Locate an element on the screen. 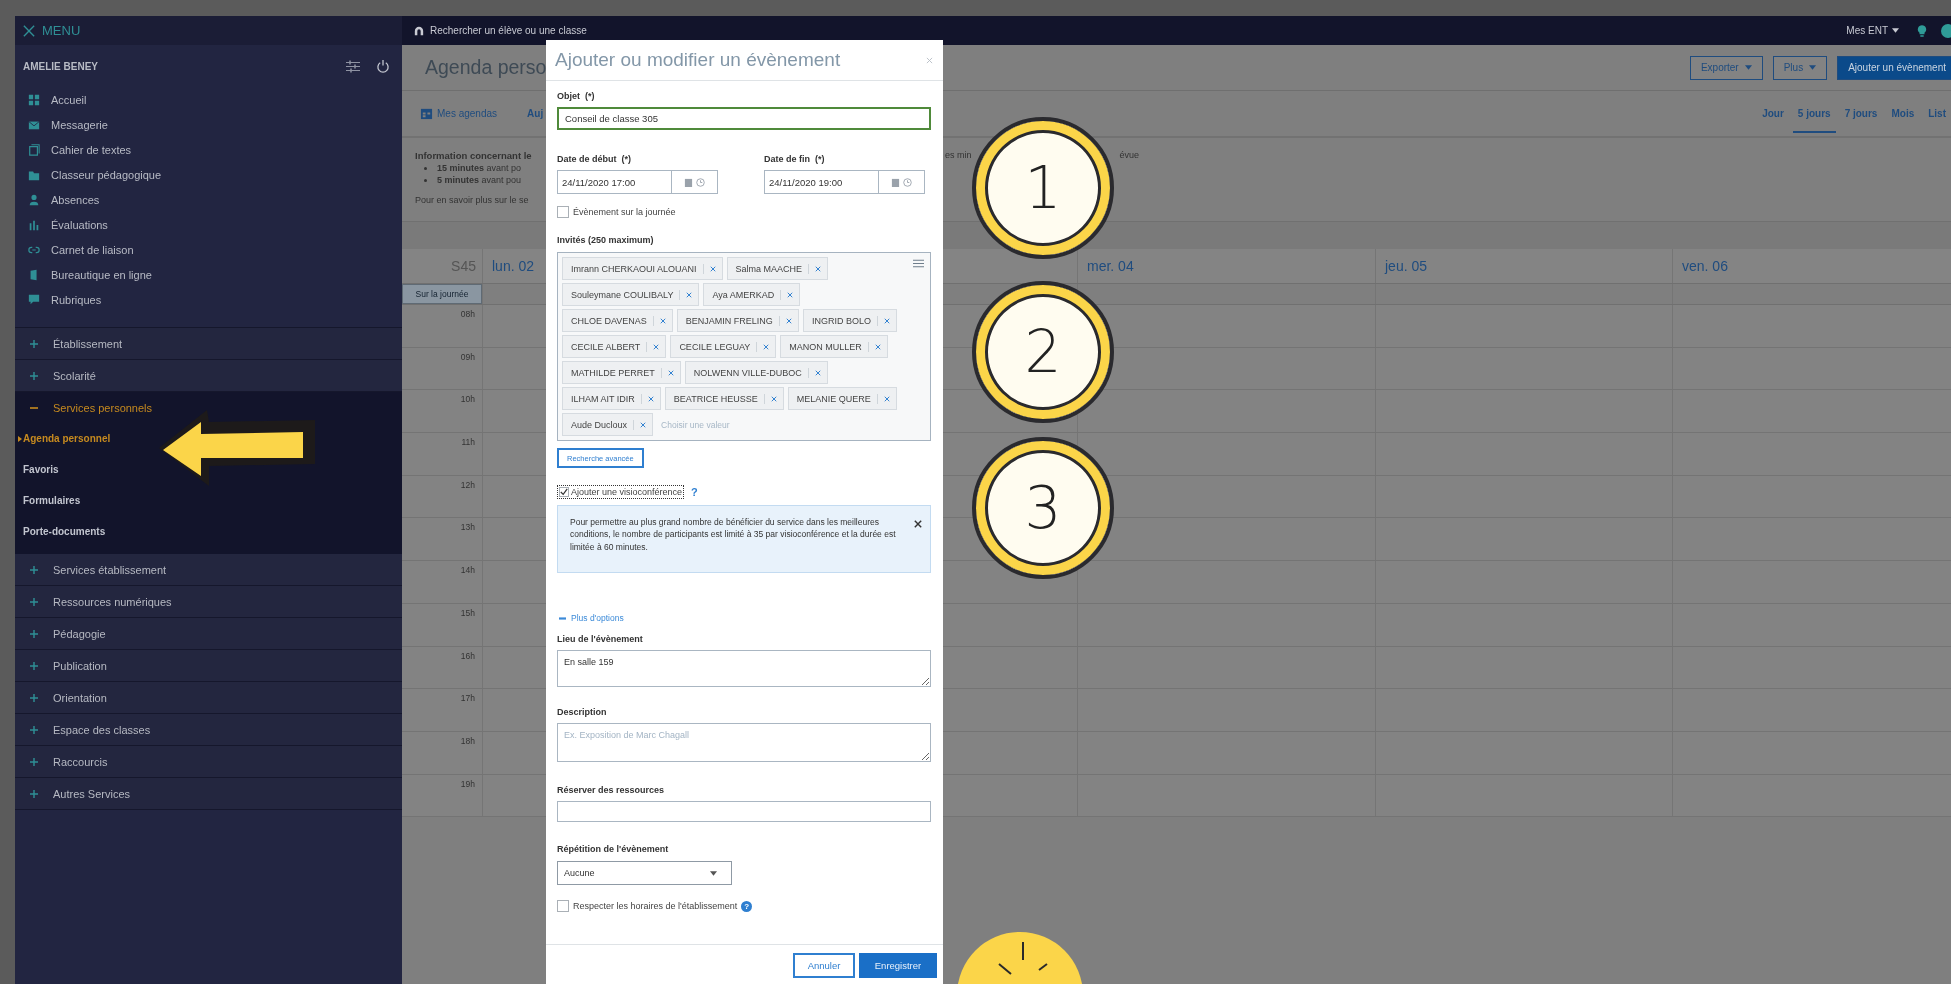  sidebar-section: Services personnels is located at coordinates (208, 407).